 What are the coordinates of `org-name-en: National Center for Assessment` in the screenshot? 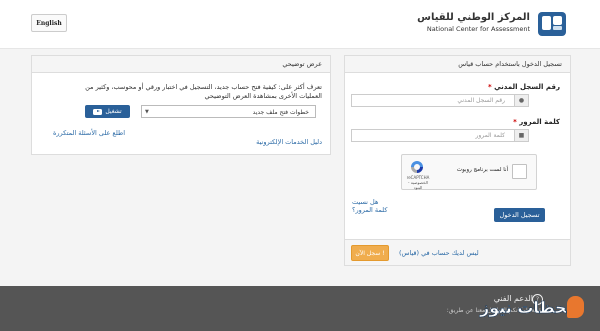 It's located at (478, 29).